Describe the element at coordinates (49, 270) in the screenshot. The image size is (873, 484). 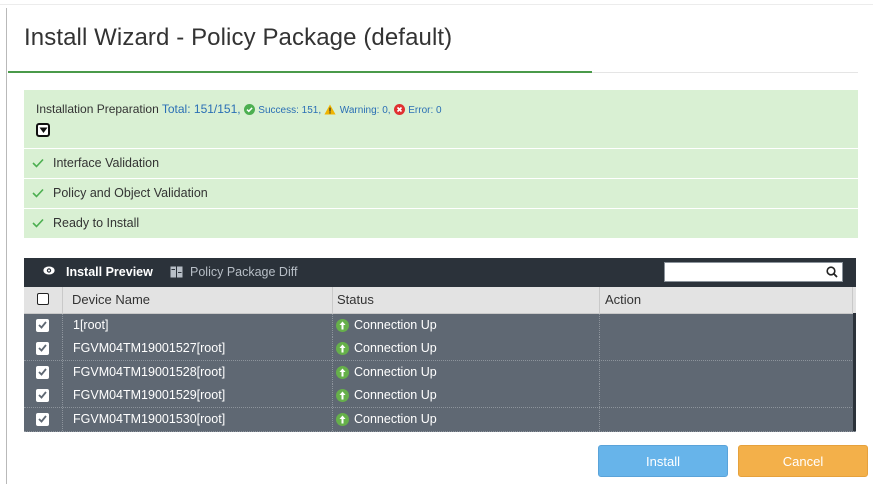
I see `eye-icon` at that location.